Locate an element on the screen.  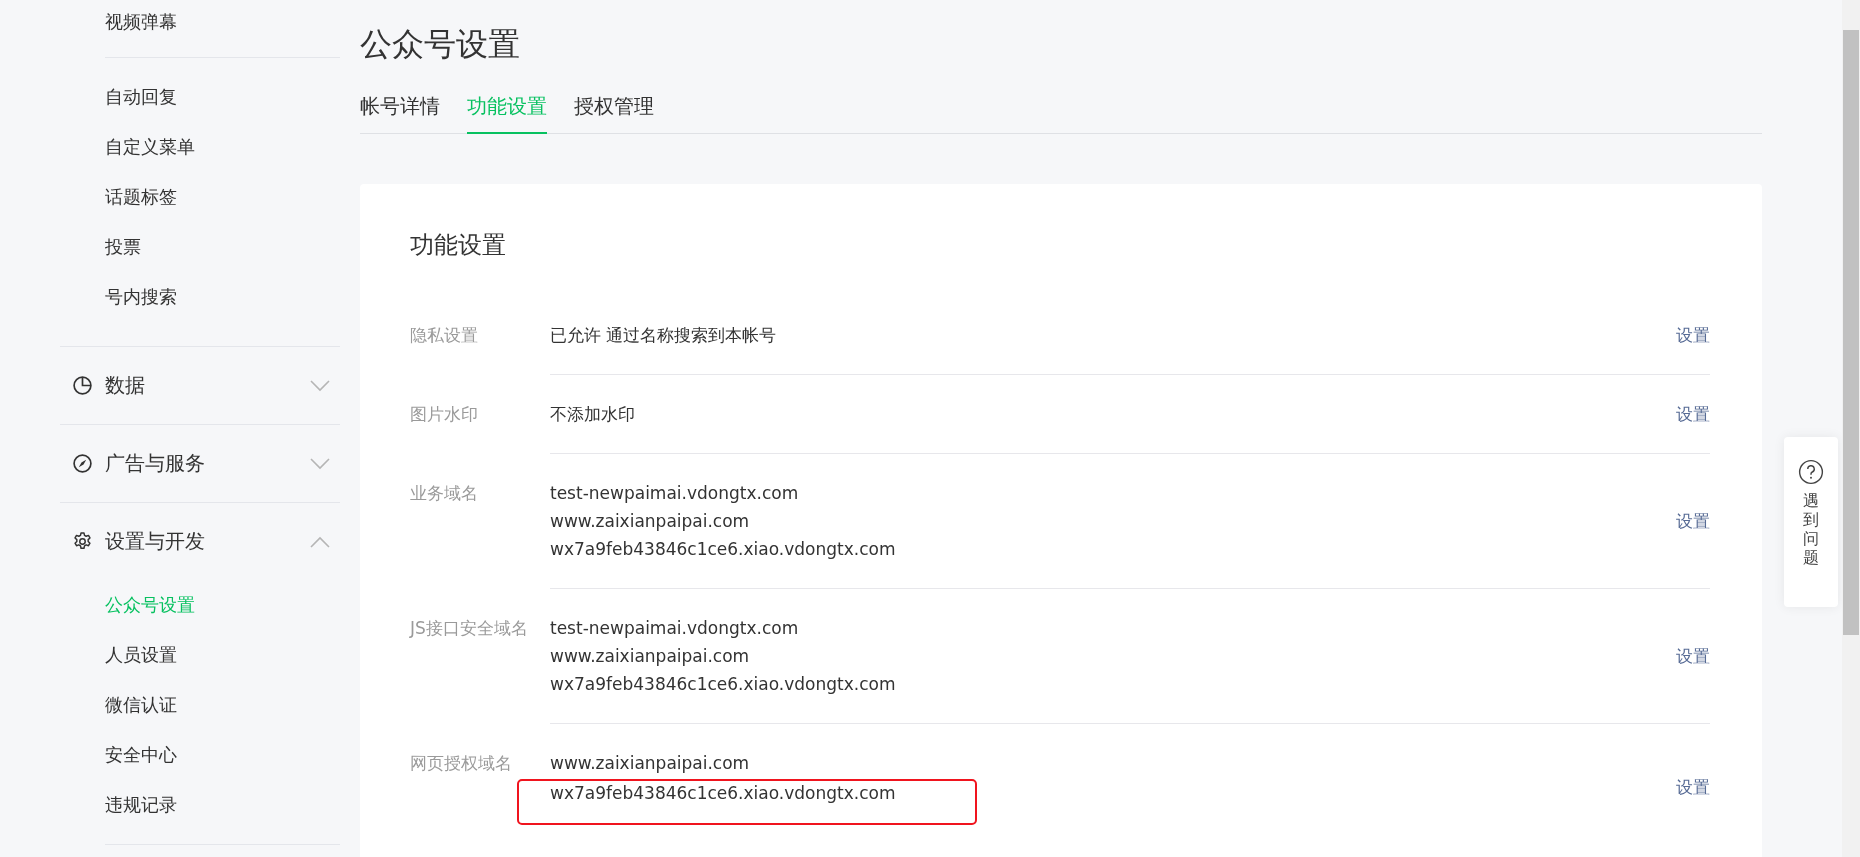
setting-label: JS接口安全域名 is located at coordinates (469, 628).